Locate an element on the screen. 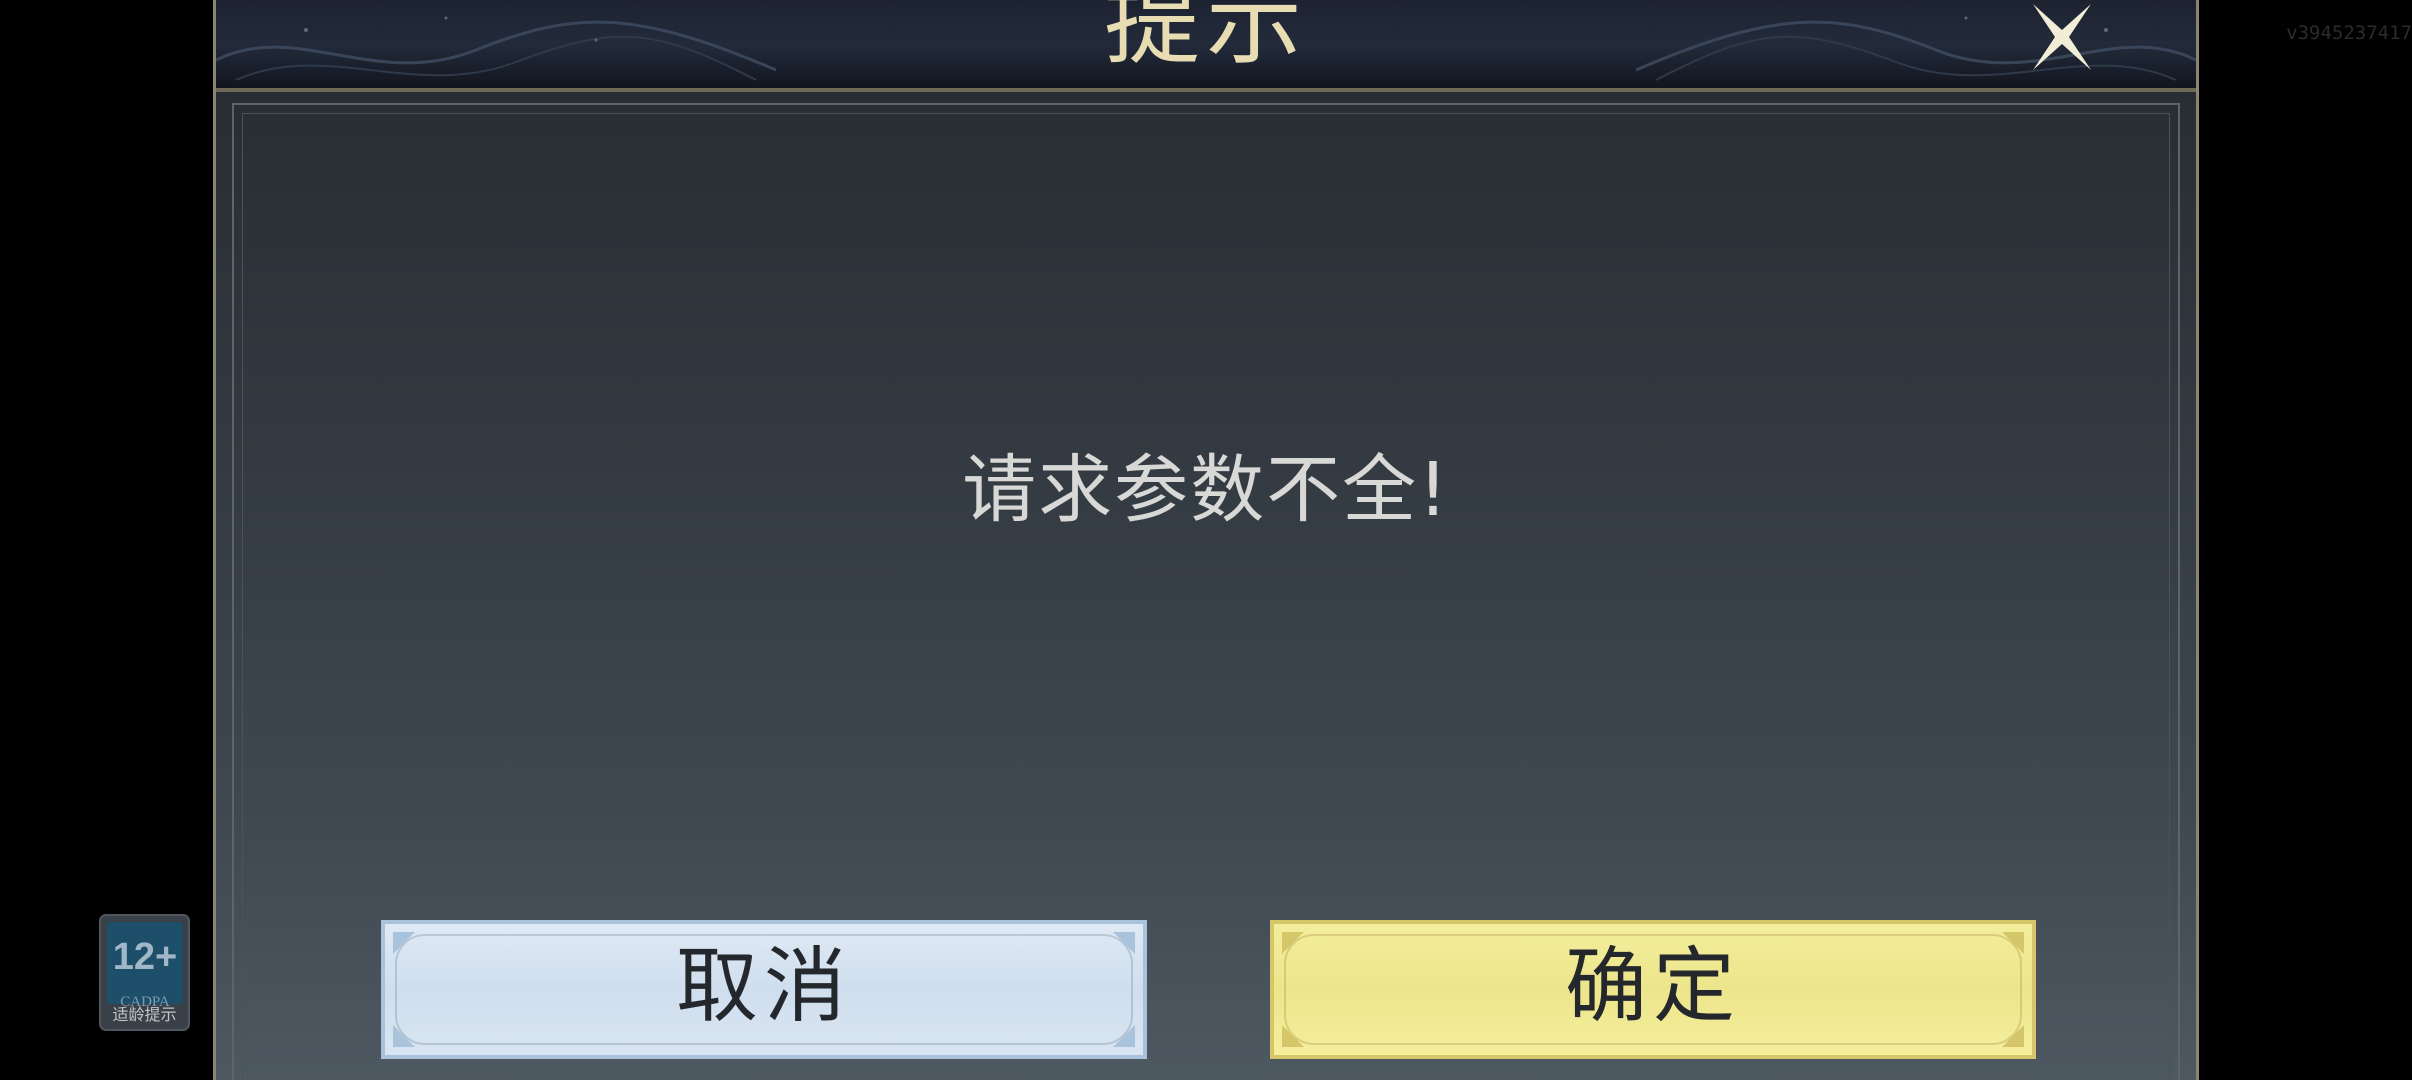 The height and width of the screenshot is (1080, 2412). close-button is located at coordinates (2062, 37).